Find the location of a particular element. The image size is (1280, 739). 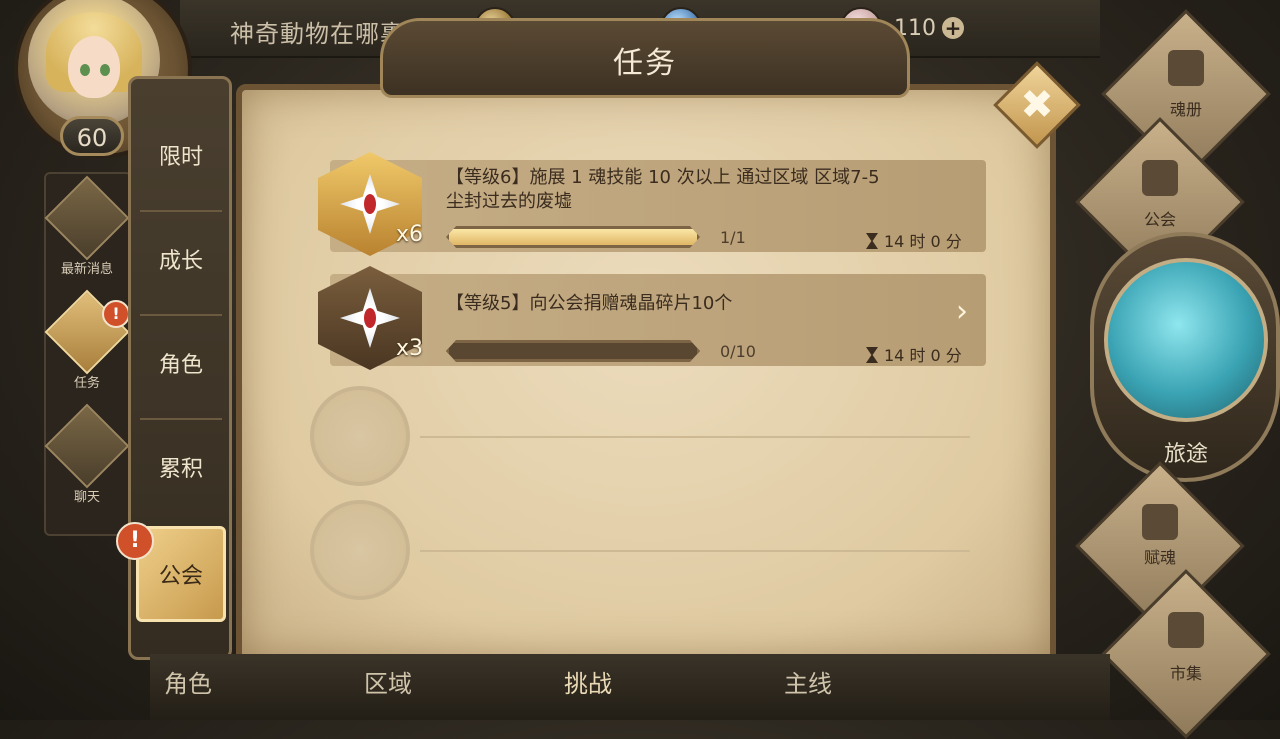

side-news-label: 最新消息 is located at coordinates (86, 269).